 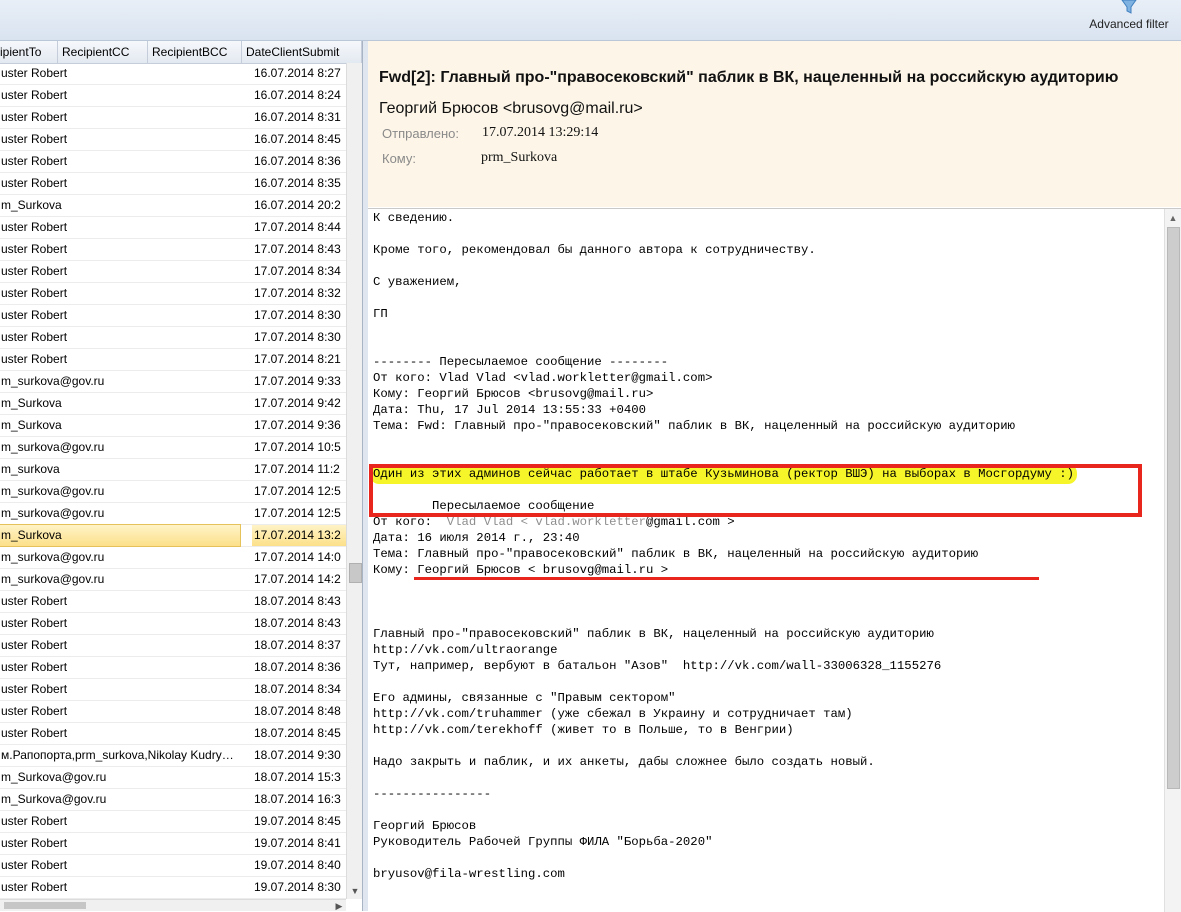 I want to click on table-row: uster Robert 18.07.2014 8:48, so click(x=173, y=712).